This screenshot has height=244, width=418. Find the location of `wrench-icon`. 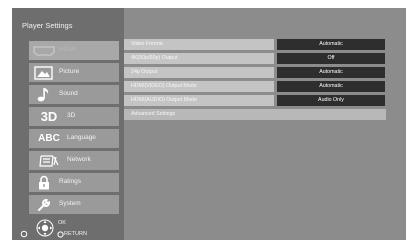

wrench-icon is located at coordinates (44, 204).